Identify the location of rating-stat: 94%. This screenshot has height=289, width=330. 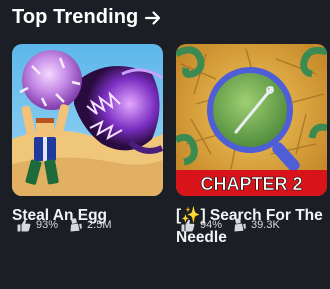
(201, 225).